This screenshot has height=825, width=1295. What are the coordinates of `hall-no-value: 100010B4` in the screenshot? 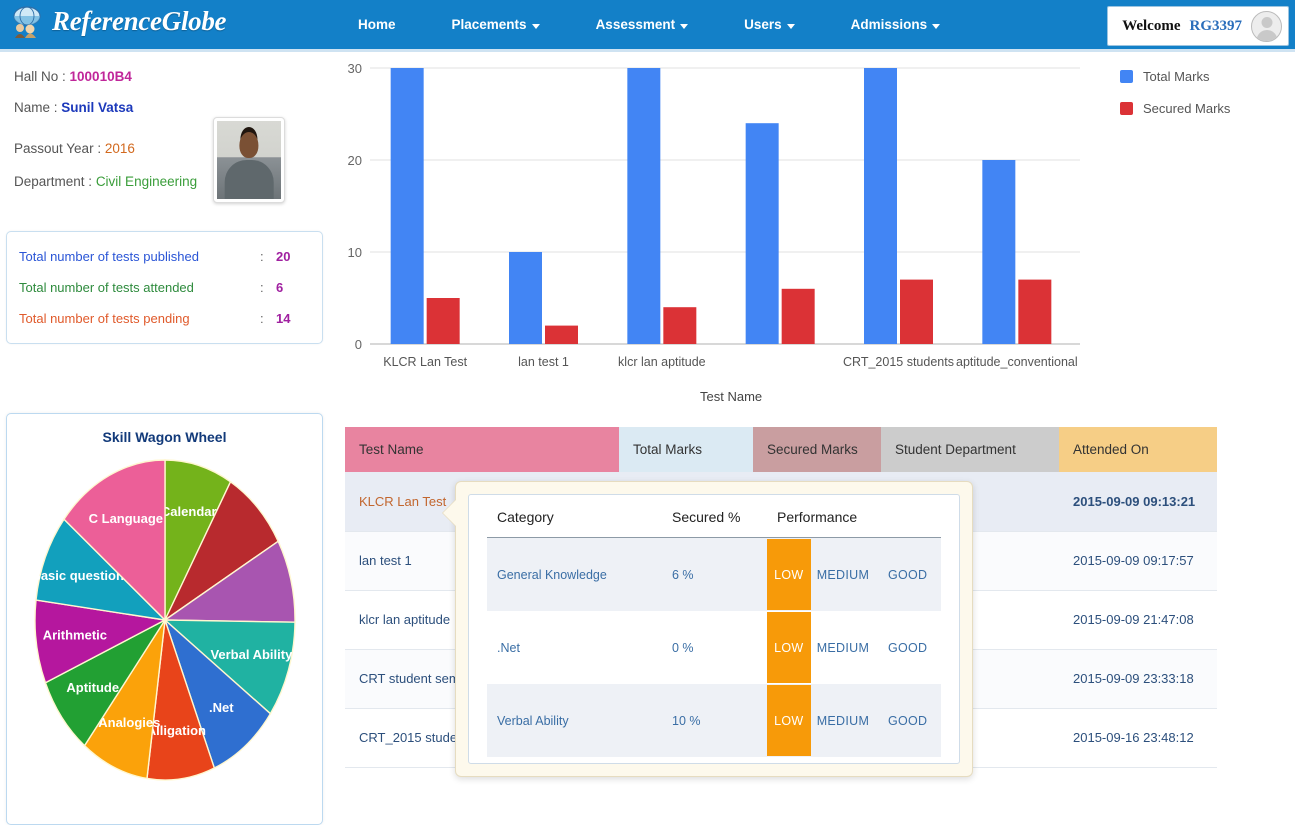 It's located at (100, 76).